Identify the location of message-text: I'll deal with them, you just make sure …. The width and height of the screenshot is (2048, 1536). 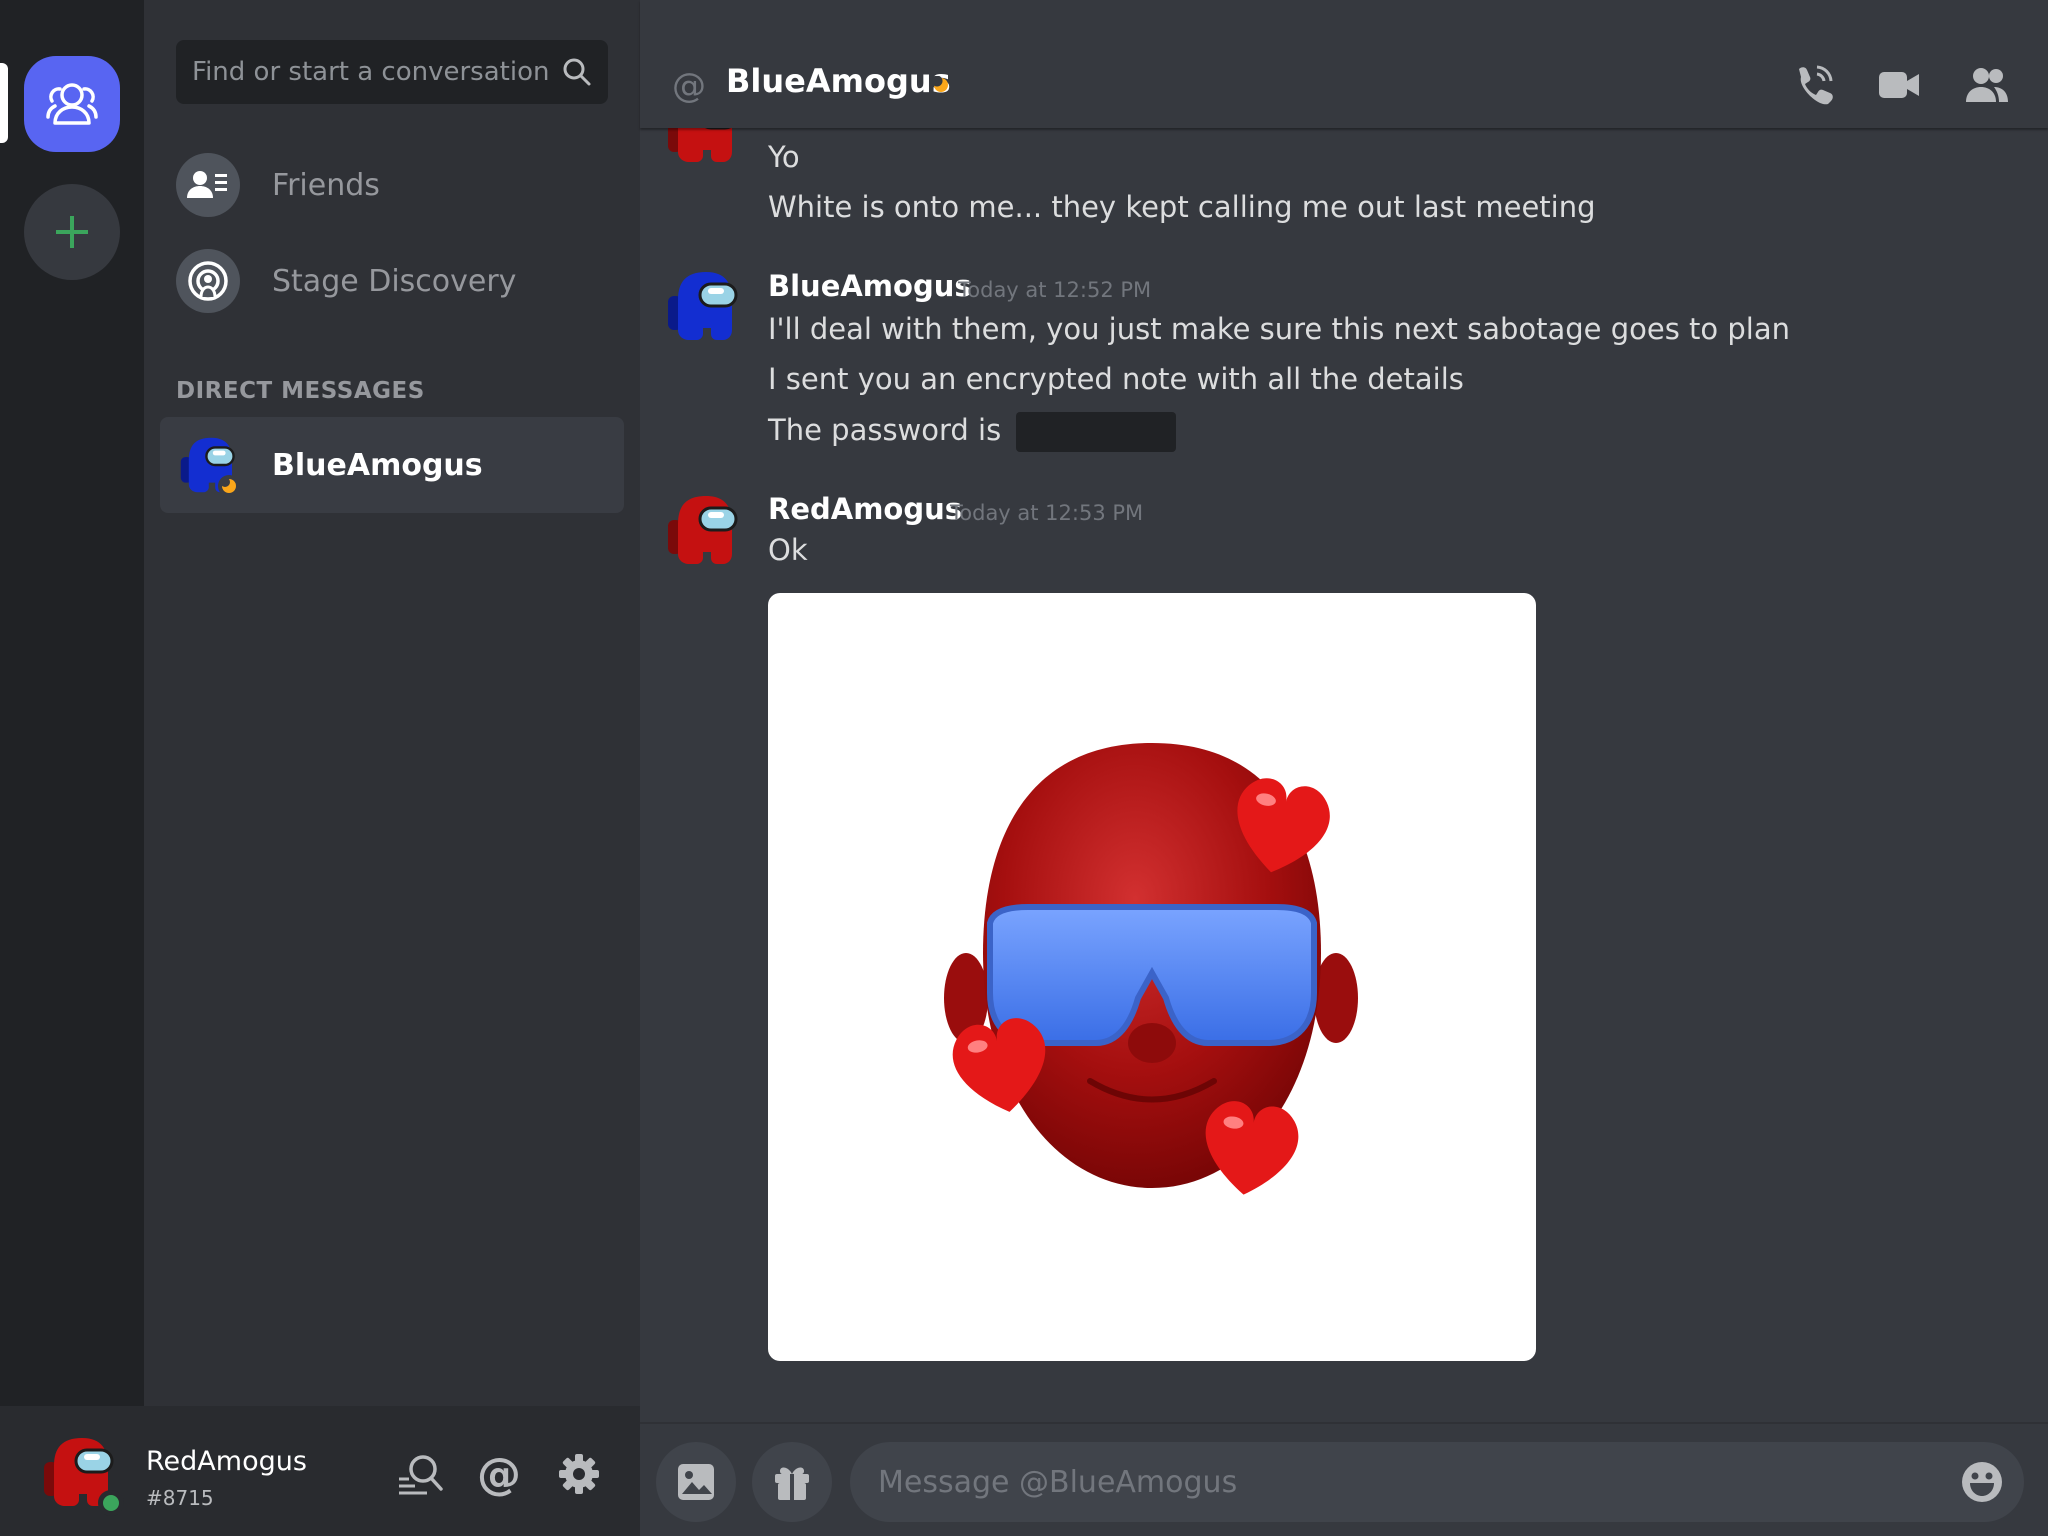
(1279, 329).